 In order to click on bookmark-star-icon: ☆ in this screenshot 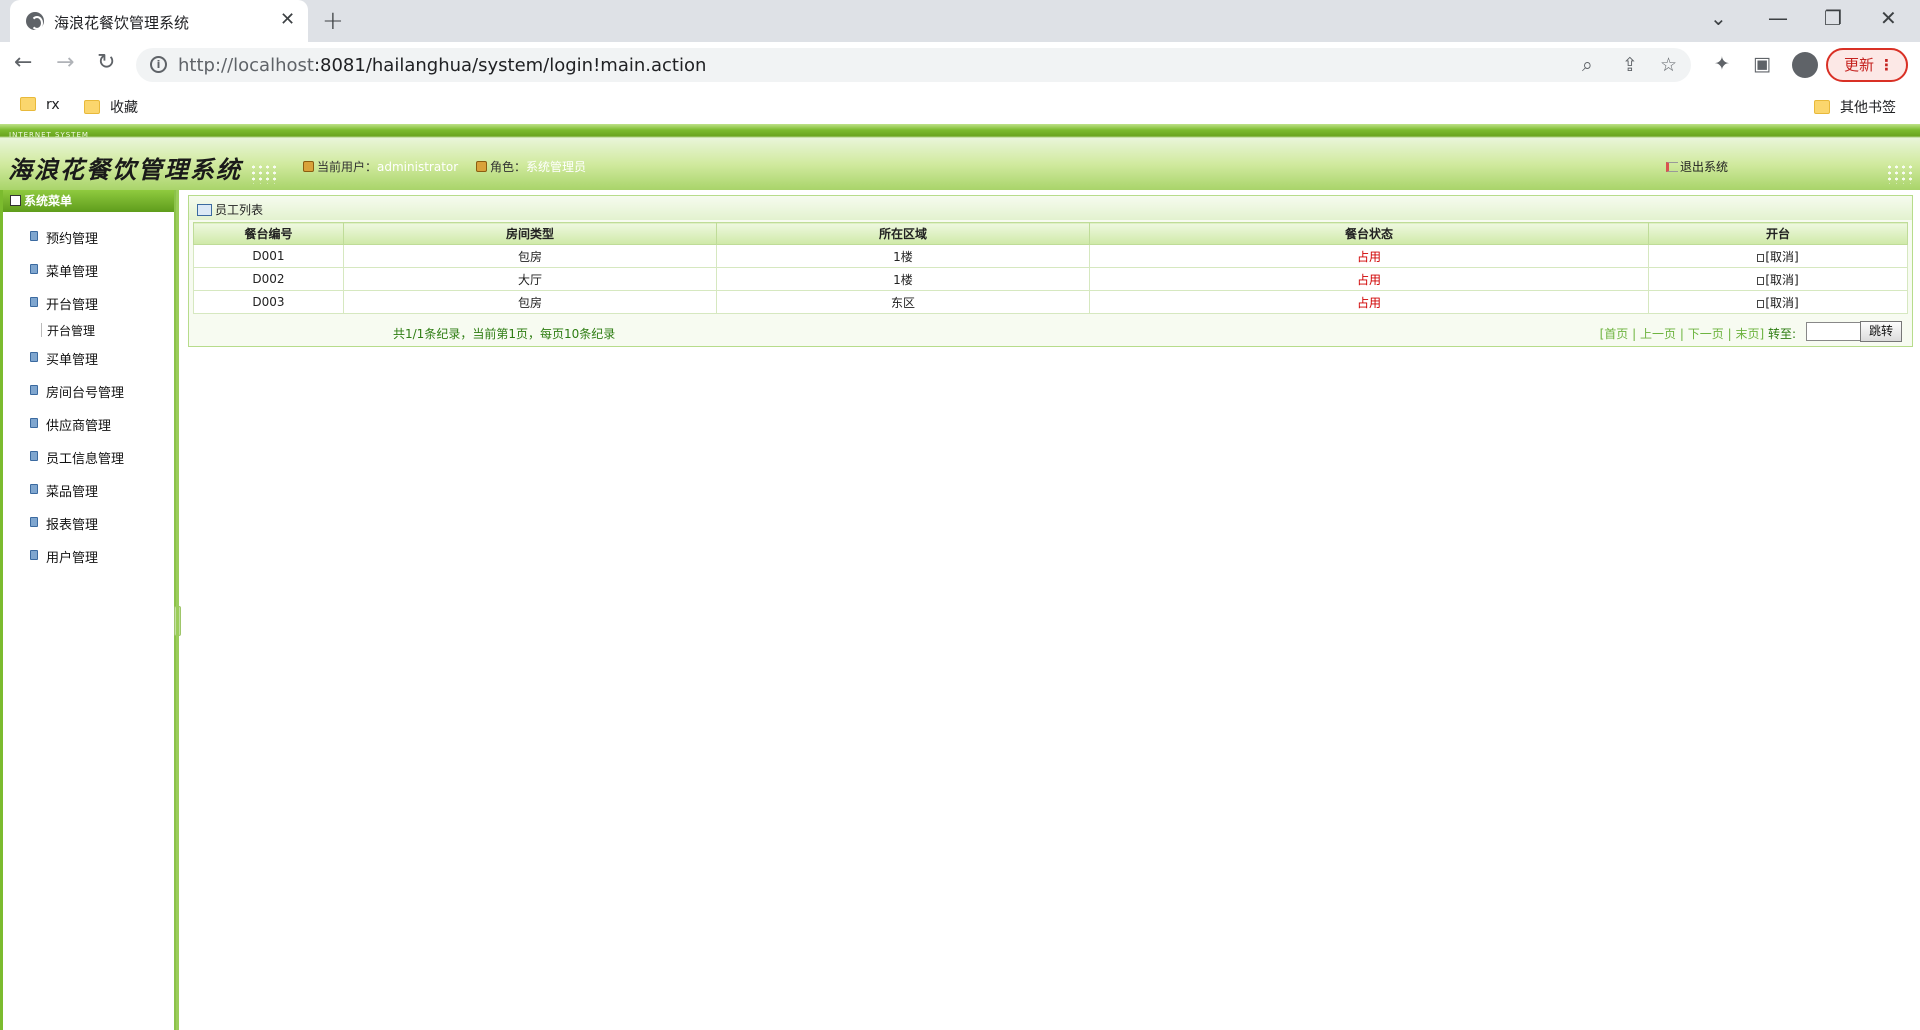, I will do `click(1668, 65)`.